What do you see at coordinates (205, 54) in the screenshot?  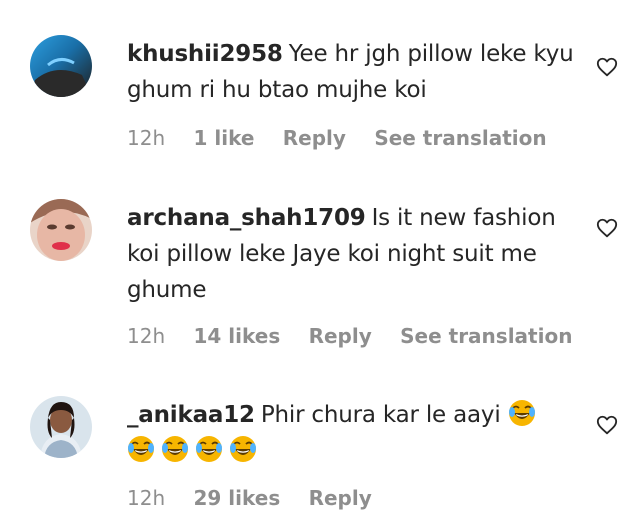 I see `comment-username: khushii2958` at bounding box center [205, 54].